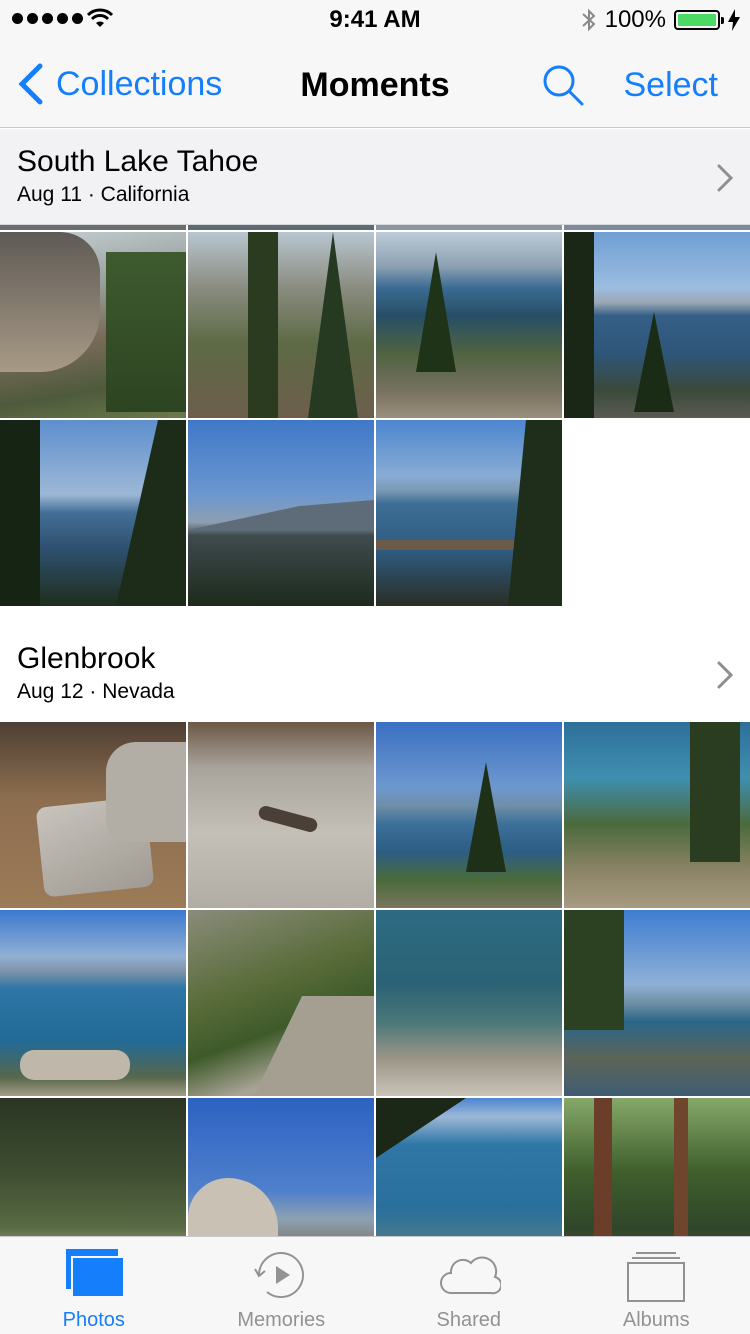 The height and width of the screenshot is (1334, 750). What do you see at coordinates (281, 1320) in the screenshot?
I see `tab-label: Memories` at bounding box center [281, 1320].